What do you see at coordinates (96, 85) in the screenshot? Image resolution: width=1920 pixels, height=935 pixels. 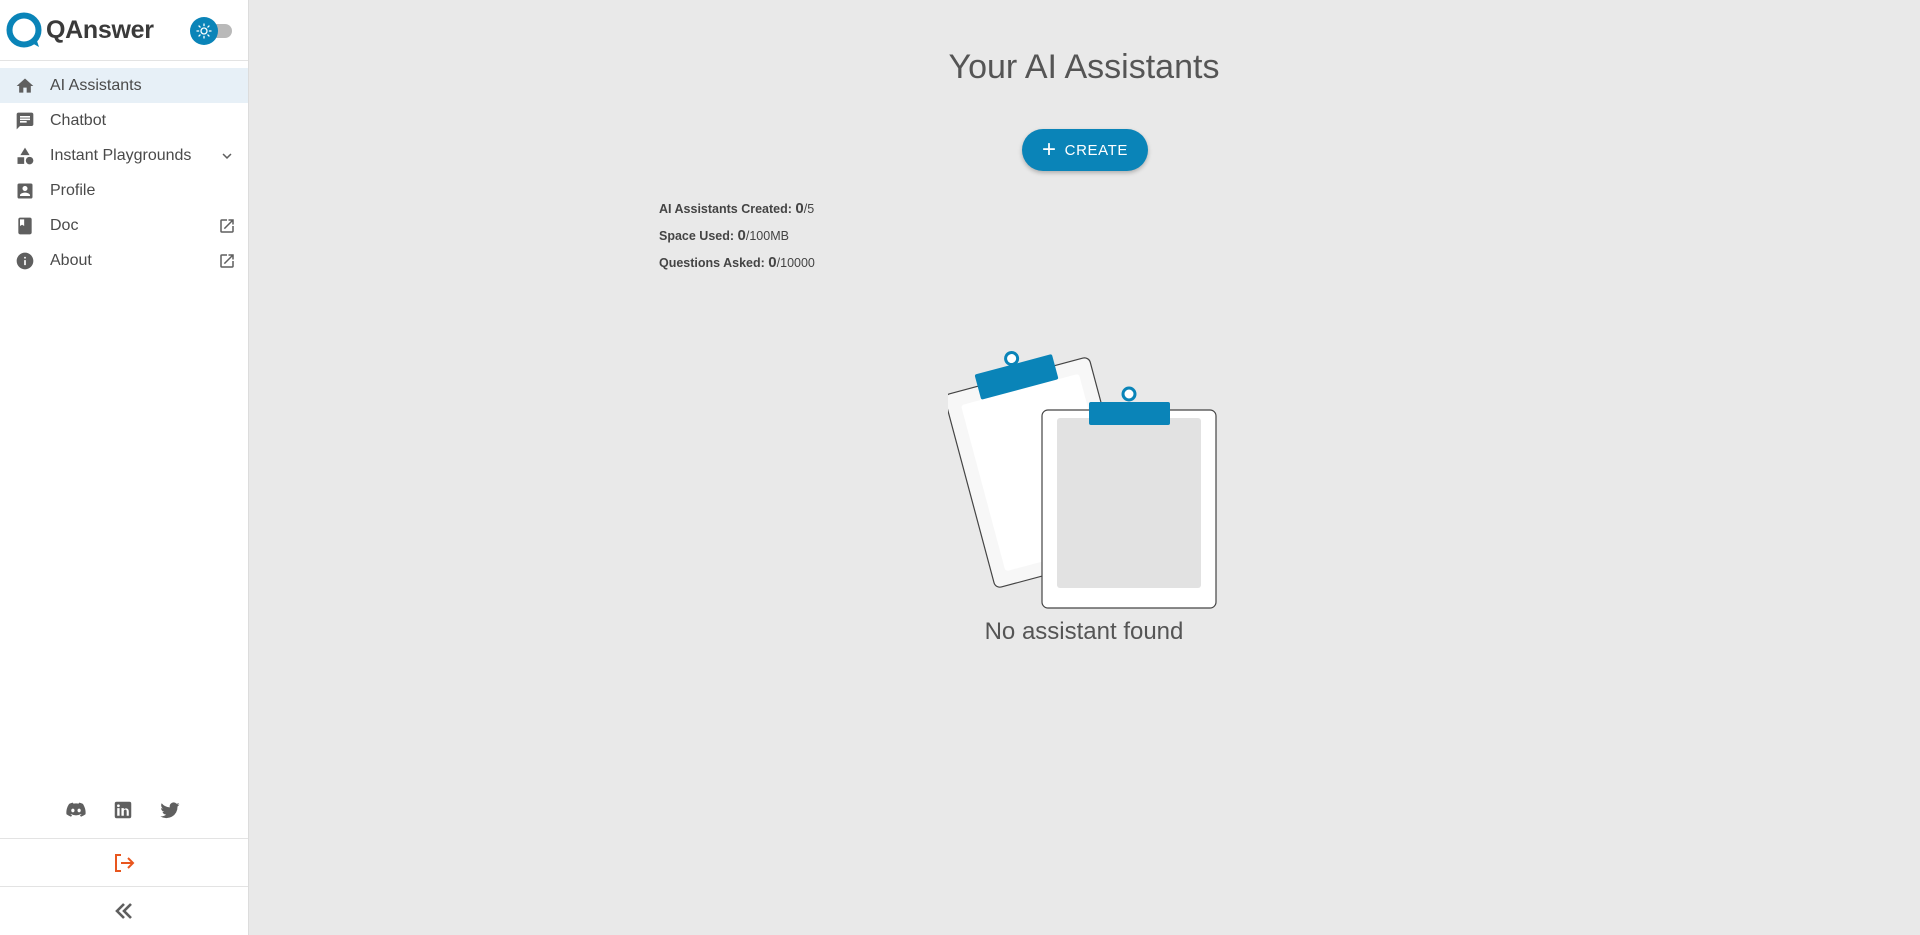 I see `sidebar-item-label: AI Assistants` at bounding box center [96, 85].